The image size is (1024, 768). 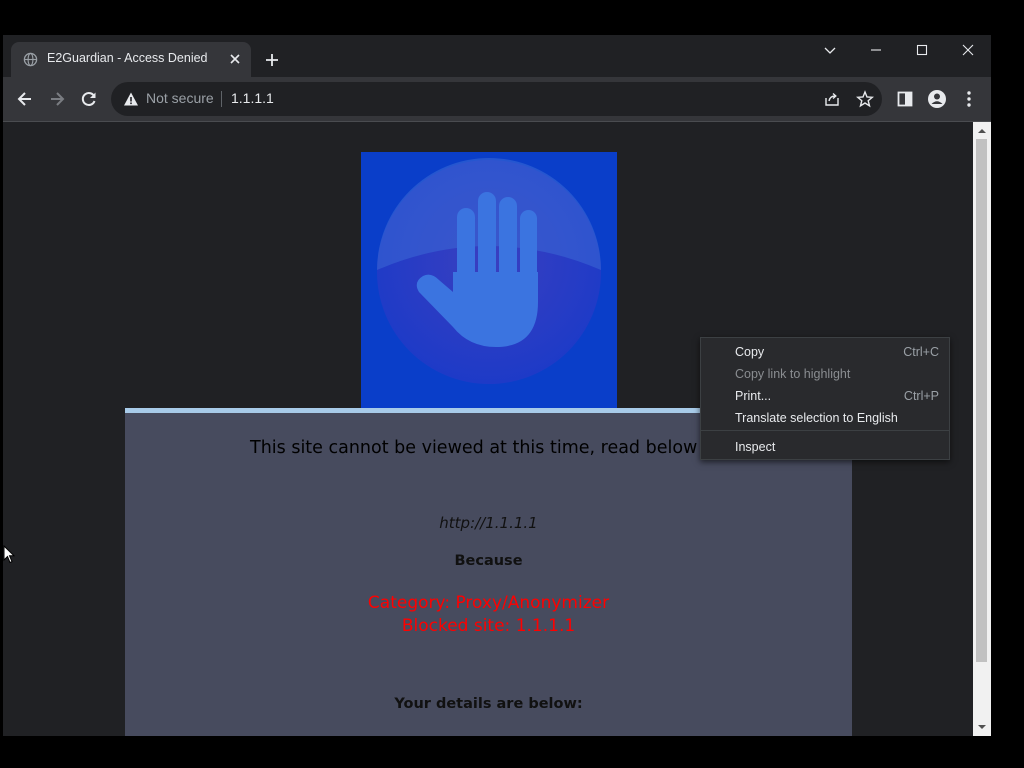 What do you see at coordinates (969, 99) in the screenshot?
I see `menu-icon` at bounding box center [969, 99].